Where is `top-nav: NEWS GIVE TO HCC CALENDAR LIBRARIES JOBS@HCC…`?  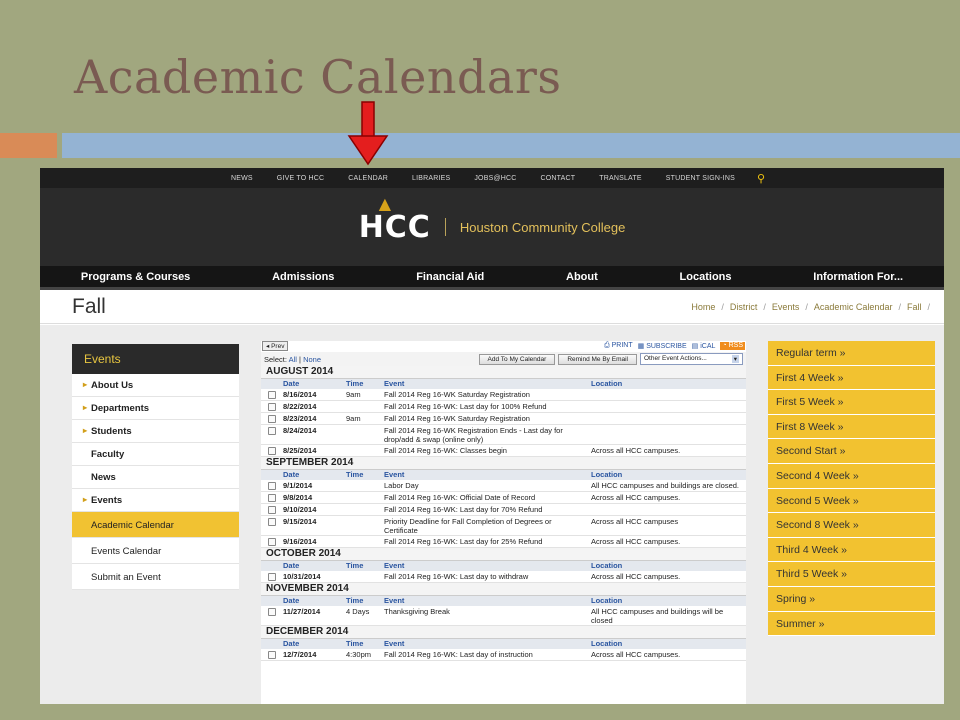 top-nav: NEWS GIVE TO HCC CALENDAR LIBRARIES JOBS@HCC… is located at coordinates (492, 178).